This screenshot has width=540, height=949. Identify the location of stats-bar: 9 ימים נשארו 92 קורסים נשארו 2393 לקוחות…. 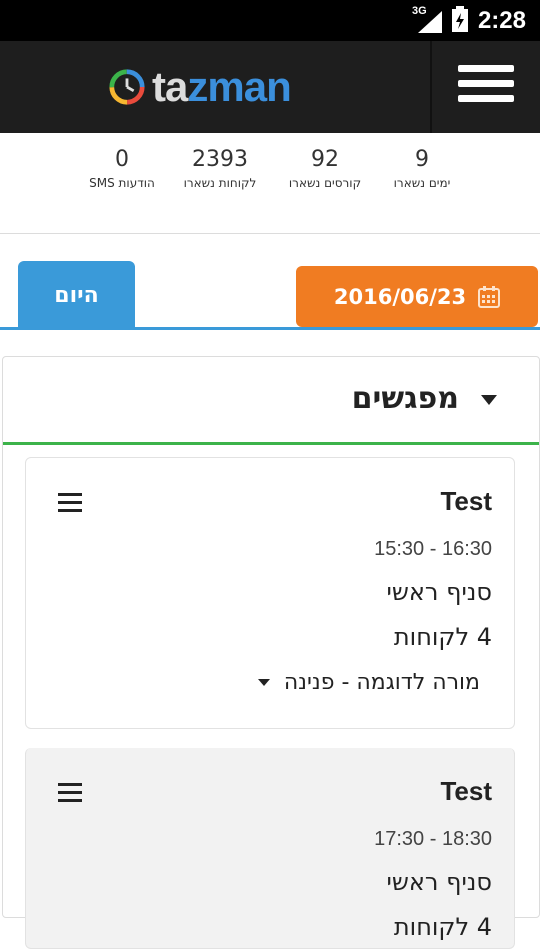
(270, 183).